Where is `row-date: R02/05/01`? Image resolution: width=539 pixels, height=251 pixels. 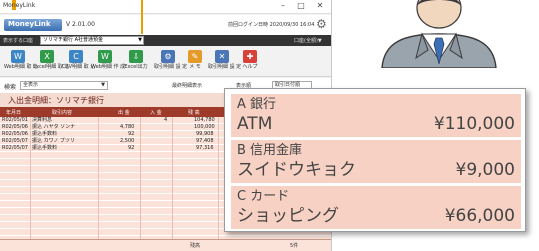 row-date: R02/05/01 is located at coordinates (15, 120).